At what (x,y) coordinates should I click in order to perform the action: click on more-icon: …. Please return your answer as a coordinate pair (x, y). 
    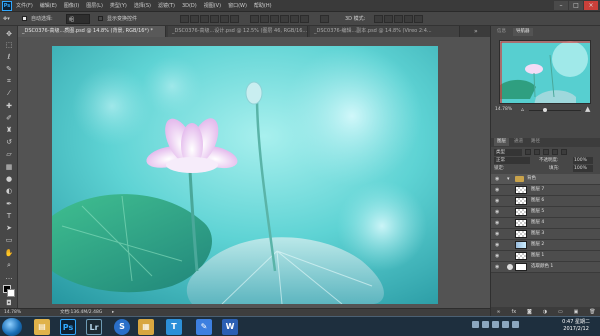
    Looking at the image, I should click on (9, 277).